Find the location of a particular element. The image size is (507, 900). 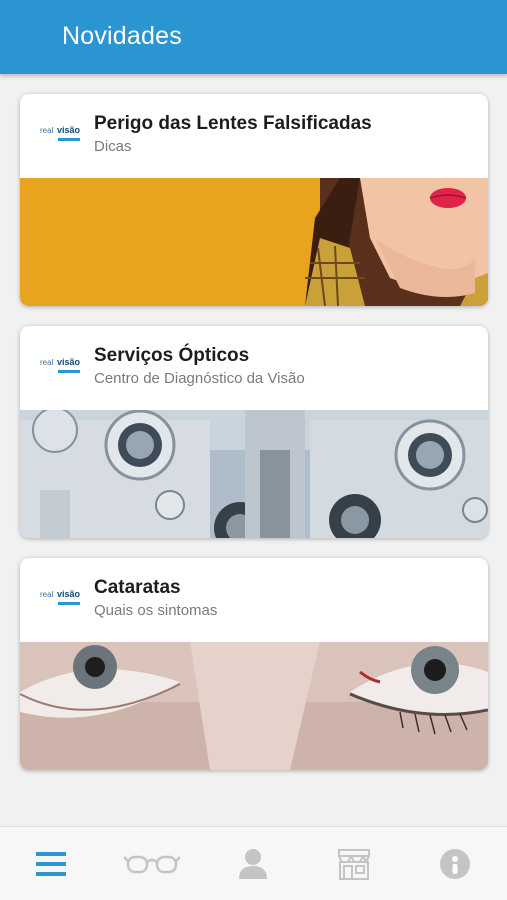

nav-item-info is located at coordinates (454, 863).